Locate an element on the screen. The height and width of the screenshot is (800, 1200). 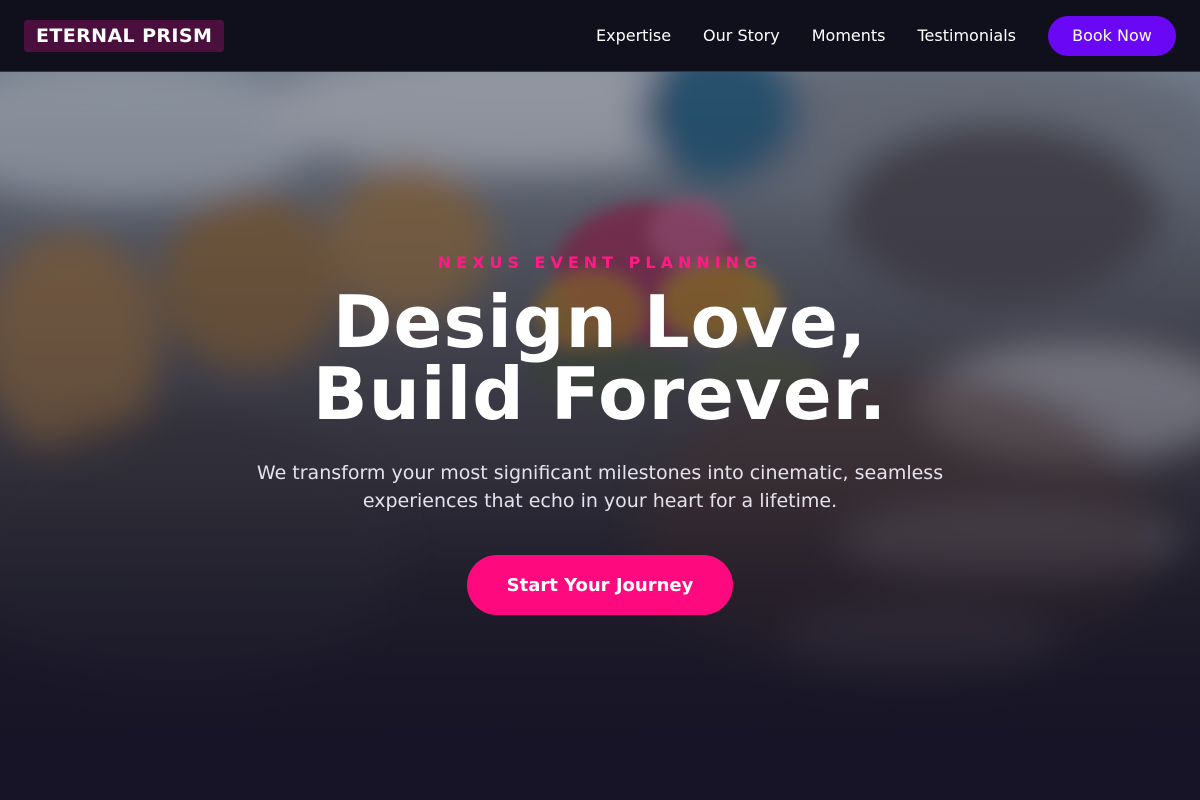
hero-headline-line-2: Build Forever. is located at coordinates (600, 394).